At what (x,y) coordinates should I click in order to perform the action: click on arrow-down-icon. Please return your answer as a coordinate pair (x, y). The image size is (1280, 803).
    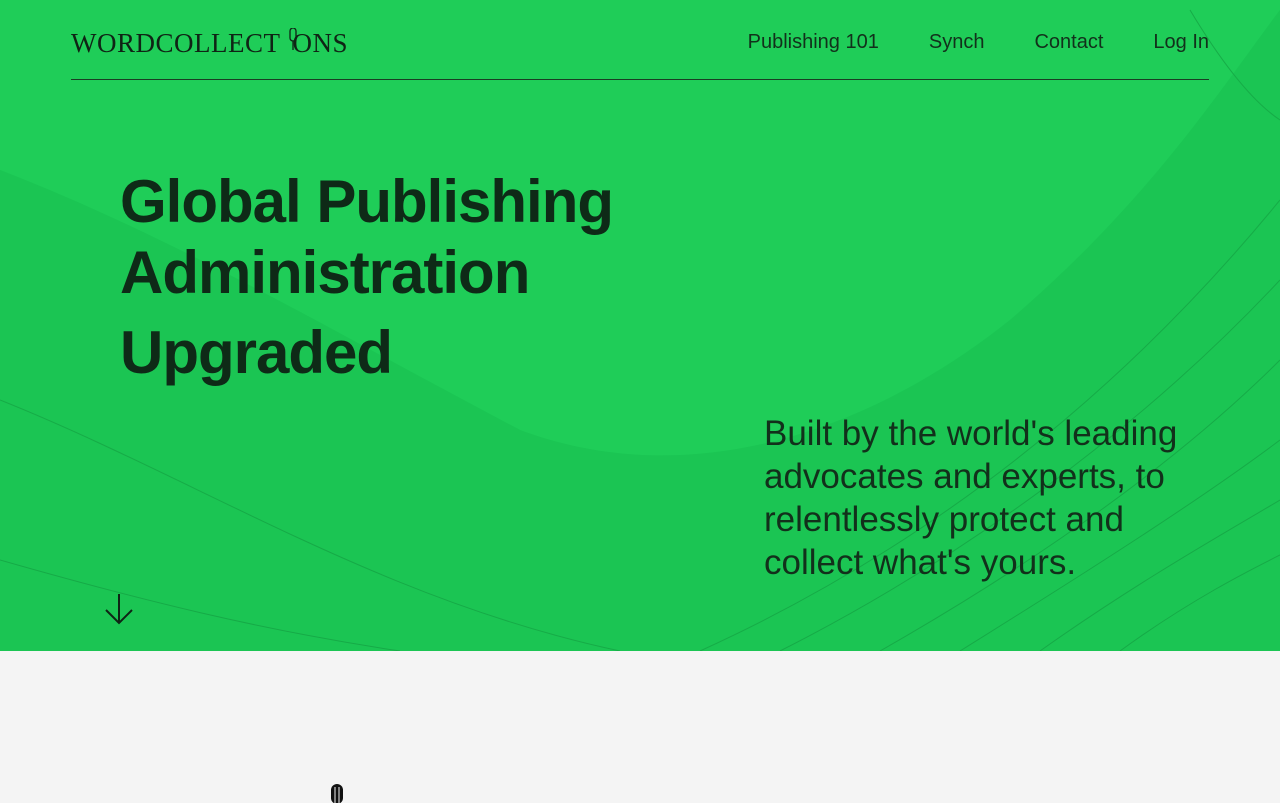
    Looking at the image, I should click on (119, 609).